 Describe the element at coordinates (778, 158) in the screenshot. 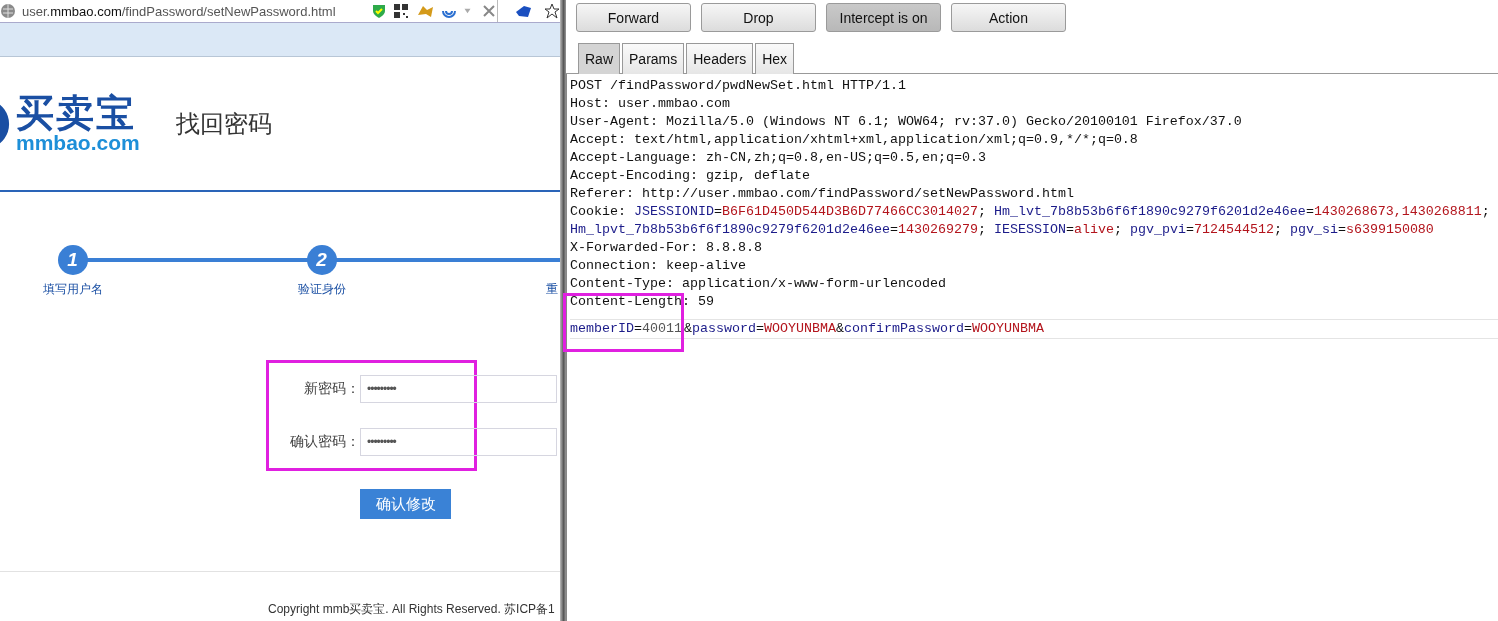

I see `request-line: Accept-Language: zh-CN,zh;q=0.8,en-US;q=0.5,en;q=0.3` at that location.